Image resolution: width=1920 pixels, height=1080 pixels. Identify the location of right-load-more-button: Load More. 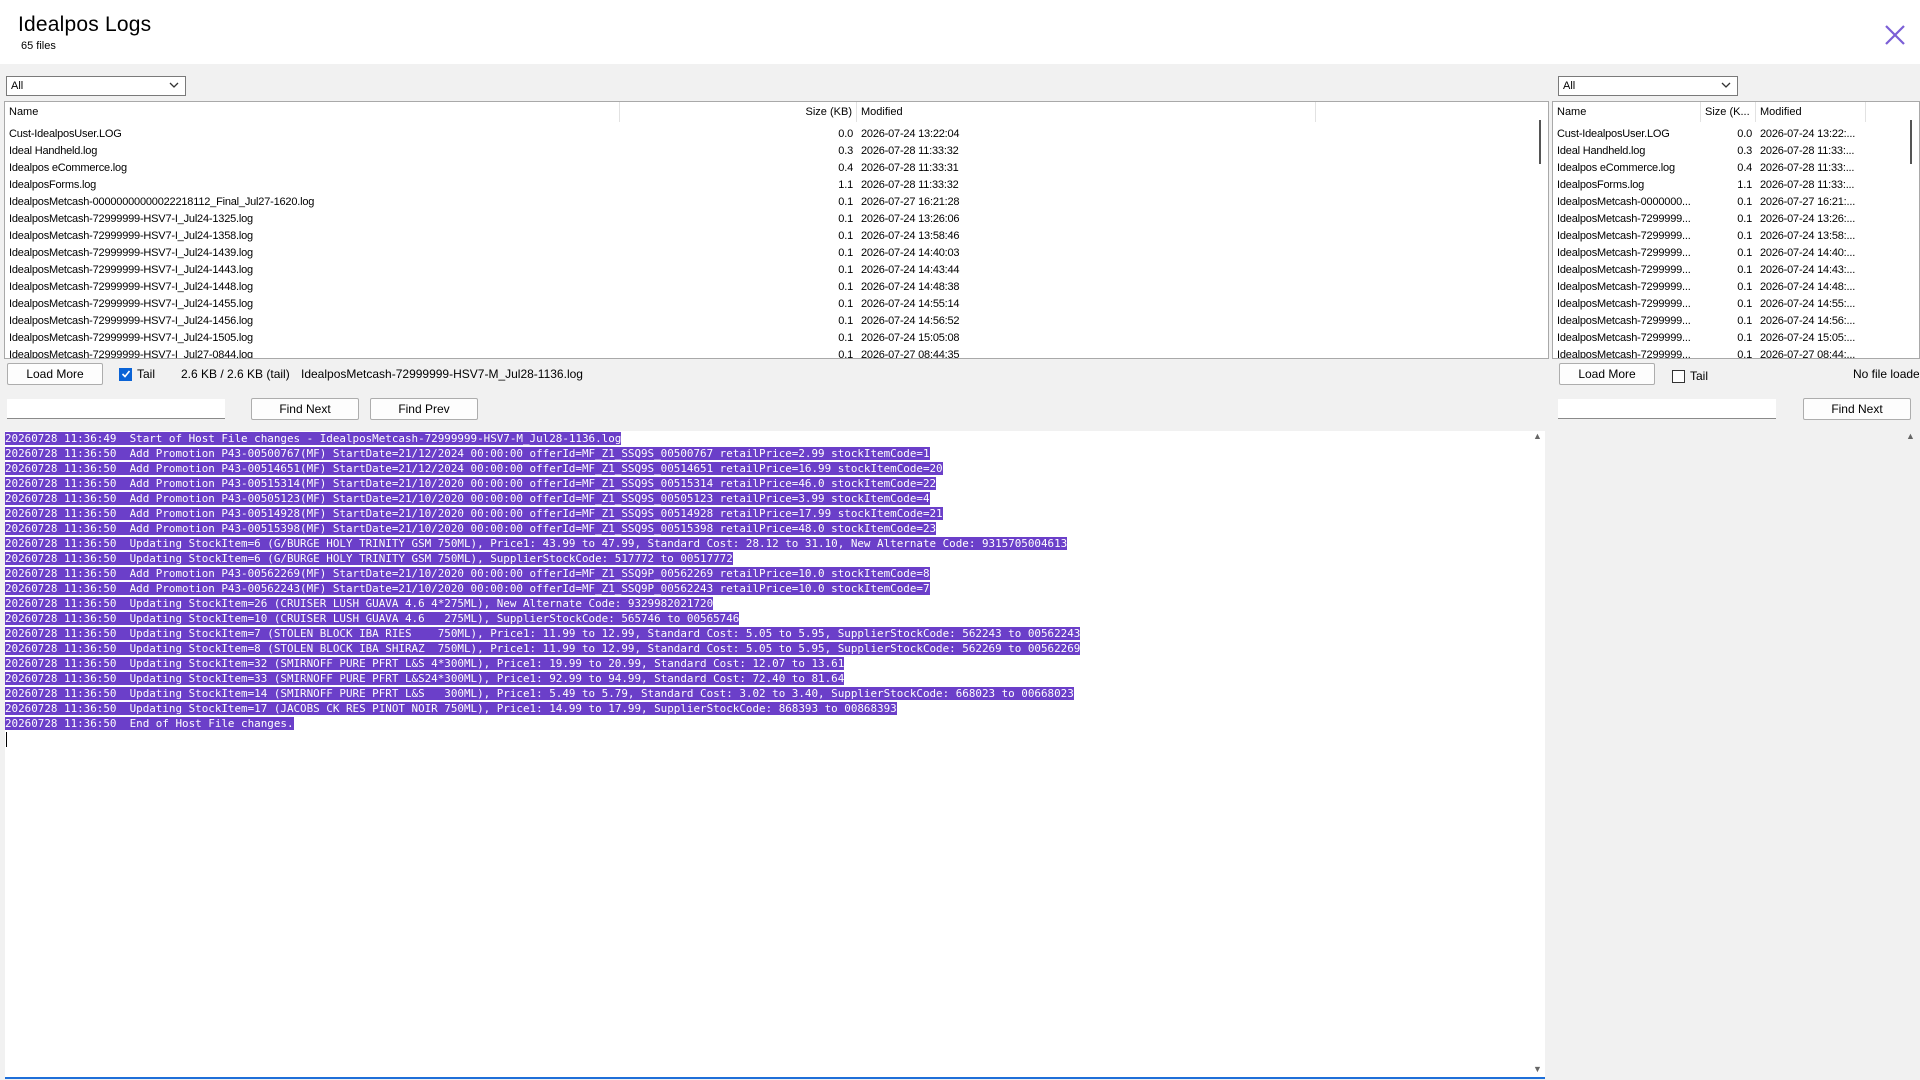
(1607, 374).